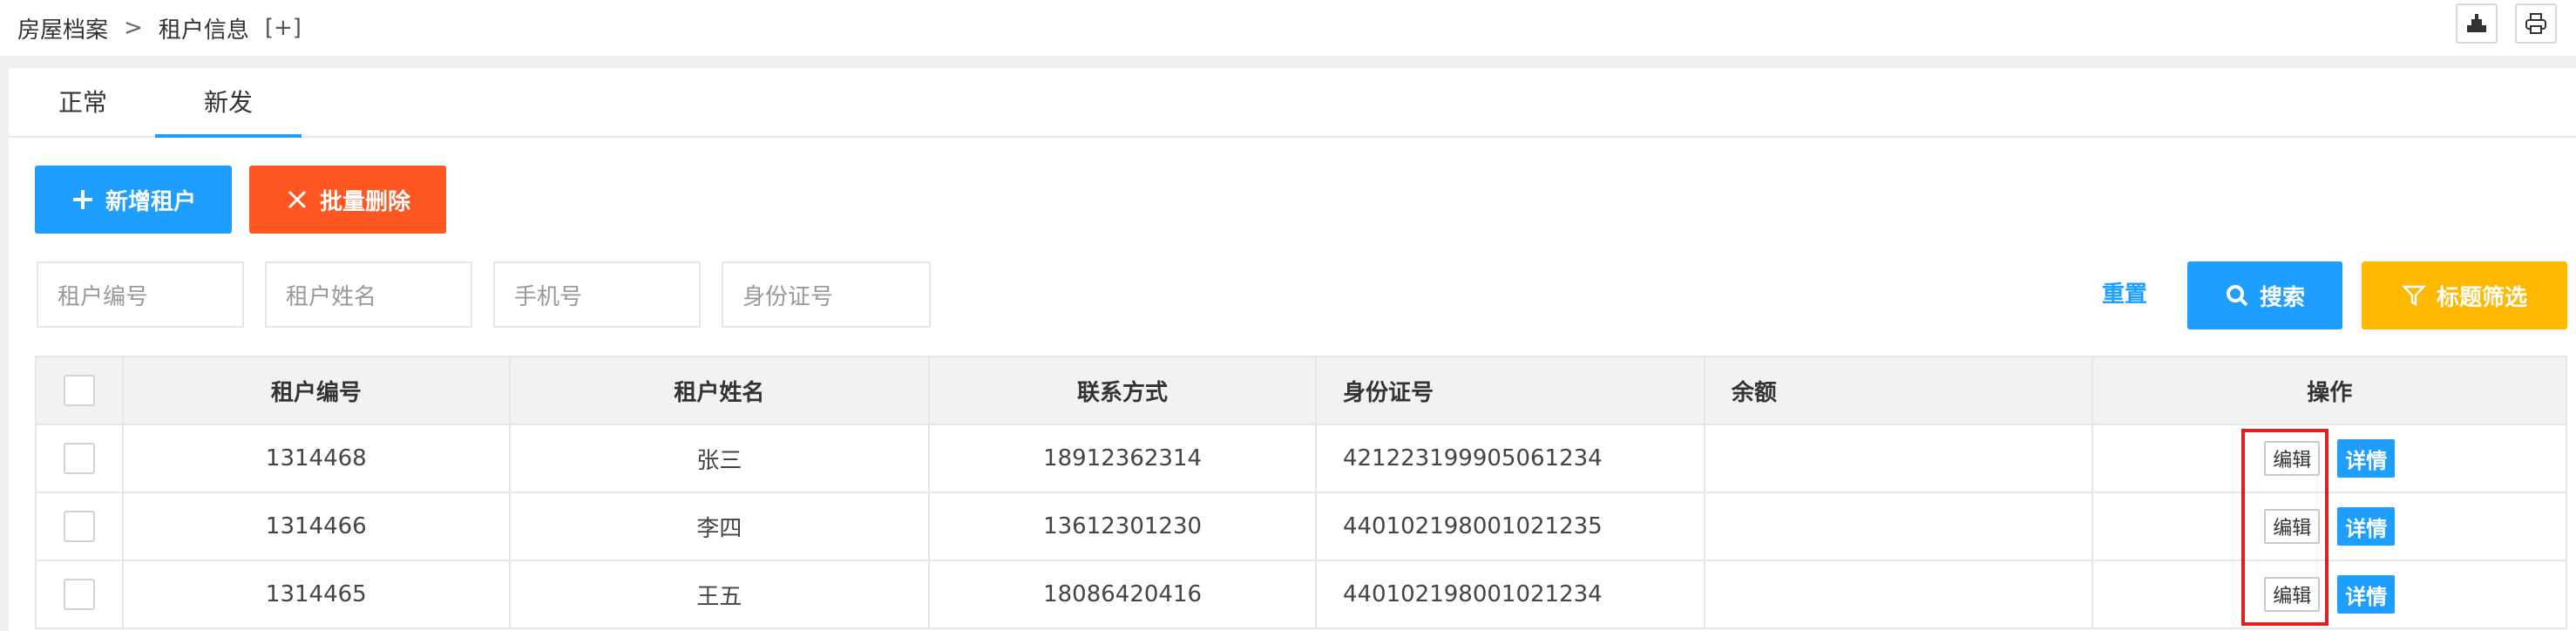 This screenshot has height=631, width=2576. What do you see at coordinates (1292, 103) in the screenshot?
I see `tab-bar: 正常 新发` at bounding box center [1292, 103].